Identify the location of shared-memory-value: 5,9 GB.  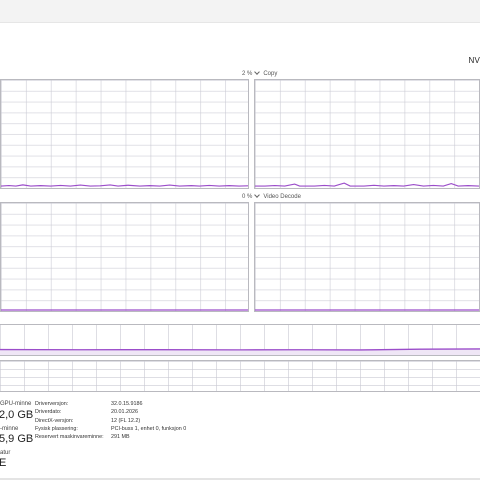
(17, 439).